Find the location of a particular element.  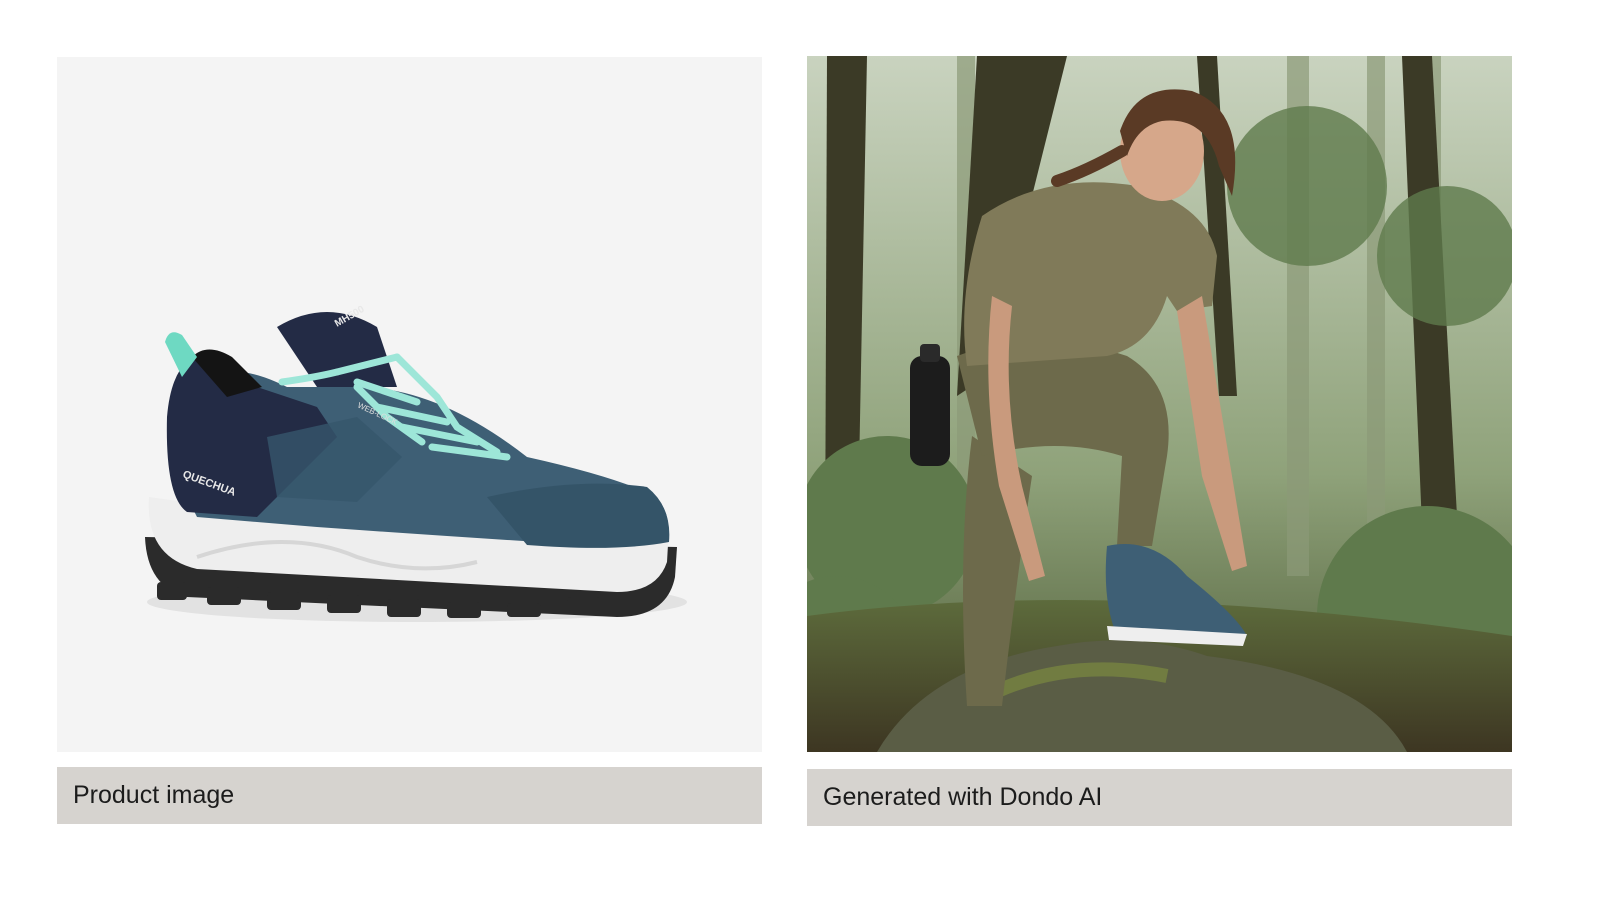

generated-caption: Generated with Dondo AI is located at coordinates (1159, 797).